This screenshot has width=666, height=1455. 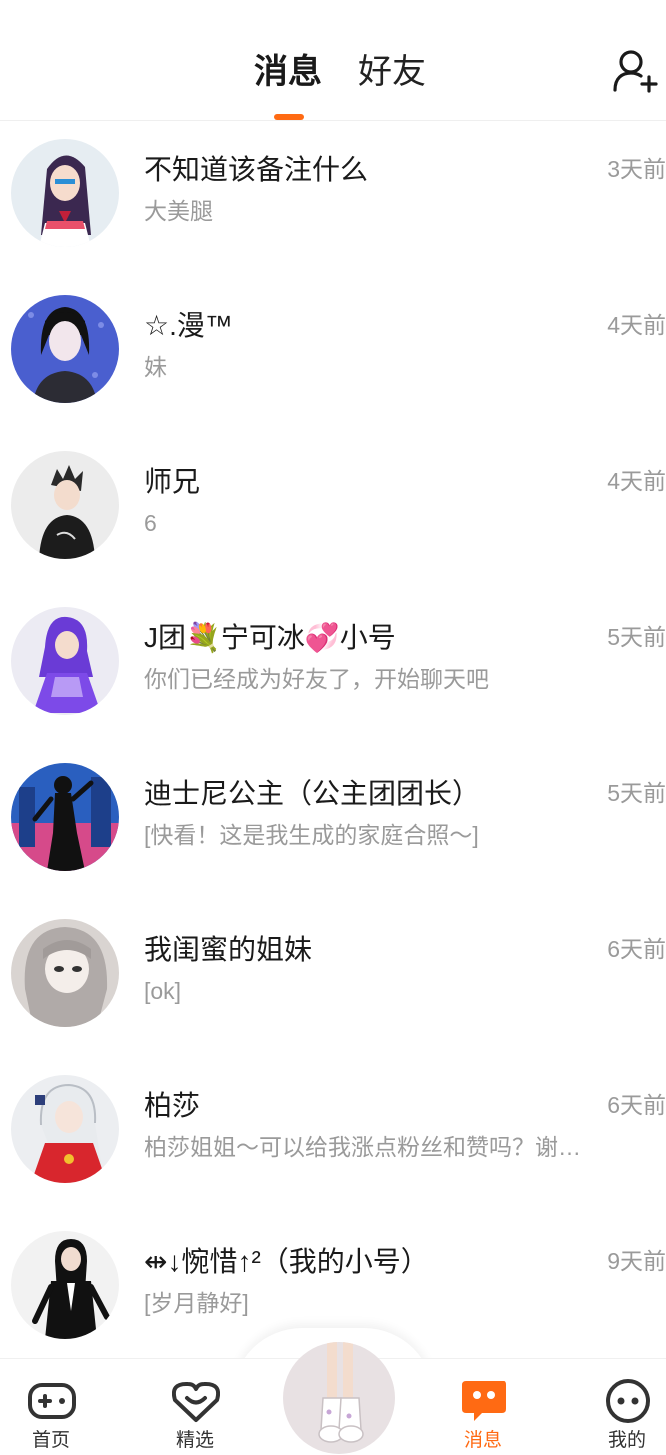 I want to click on nav-home: 首页, so click(x=51, y=1407).